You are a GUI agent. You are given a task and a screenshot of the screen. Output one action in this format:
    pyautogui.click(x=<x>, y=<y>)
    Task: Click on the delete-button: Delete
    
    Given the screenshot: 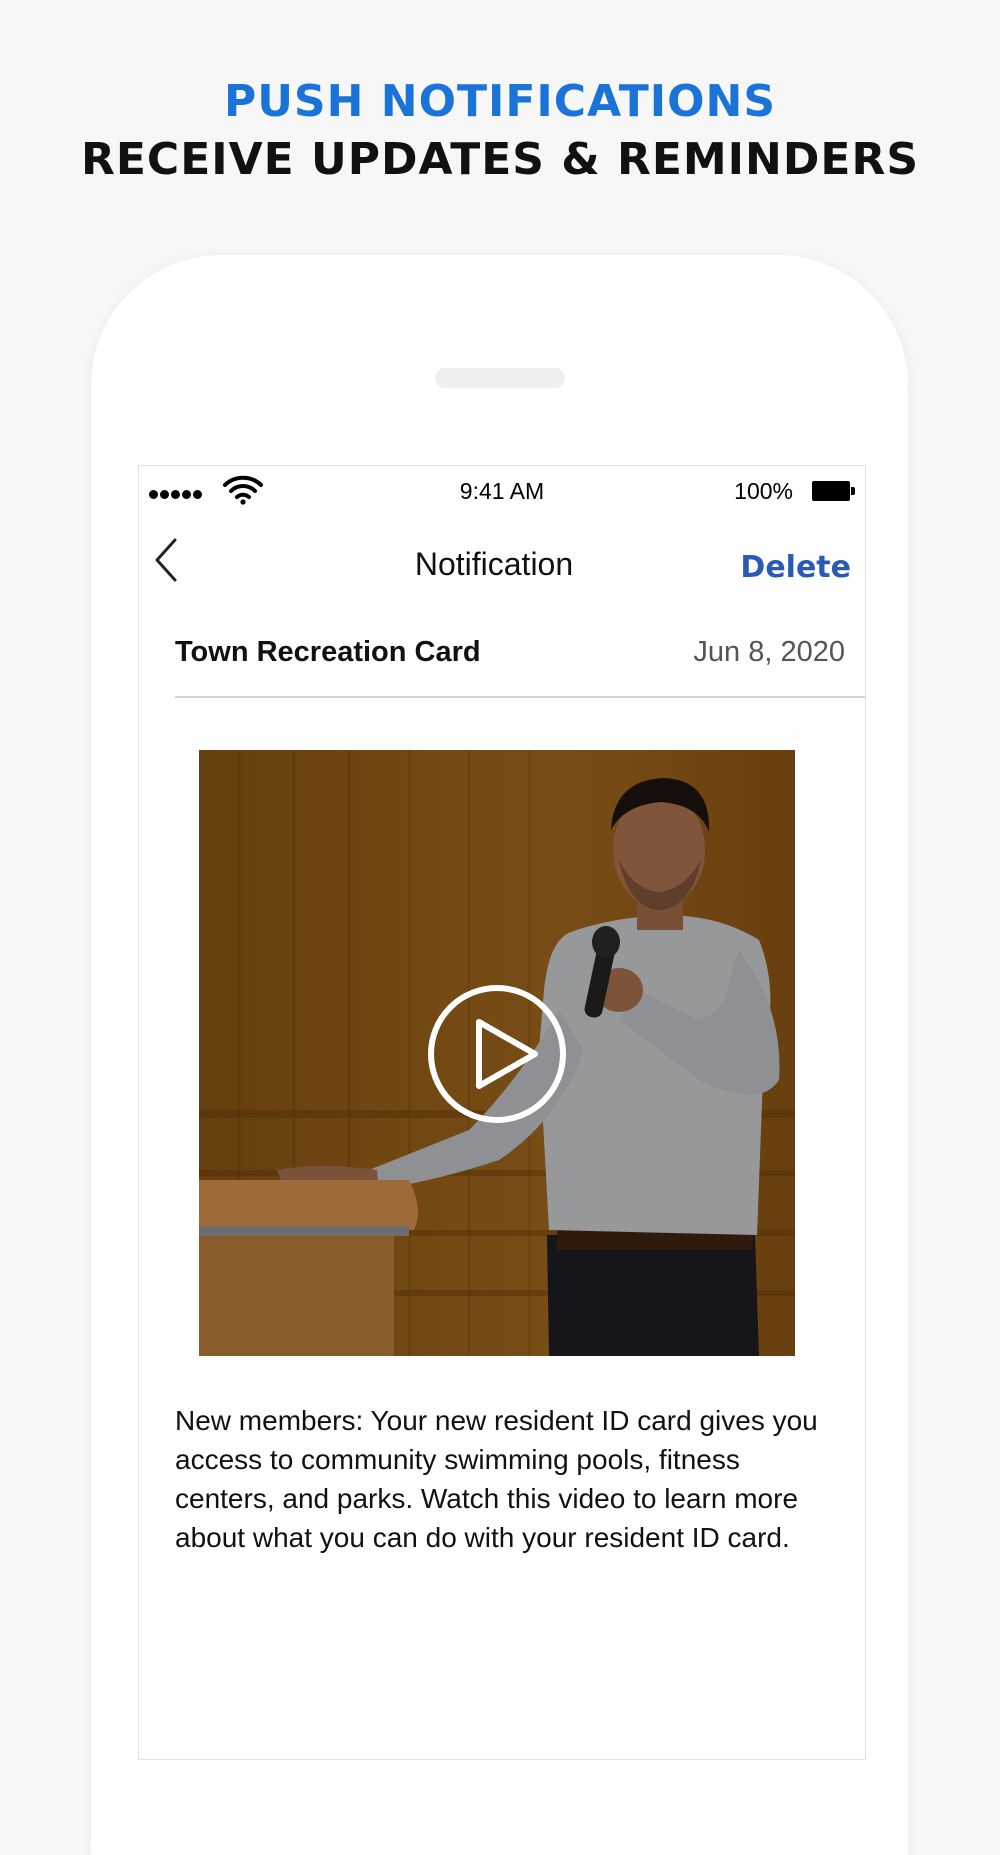 What is the action you would take?
    pyautogui.click(x=795, y=567)
    